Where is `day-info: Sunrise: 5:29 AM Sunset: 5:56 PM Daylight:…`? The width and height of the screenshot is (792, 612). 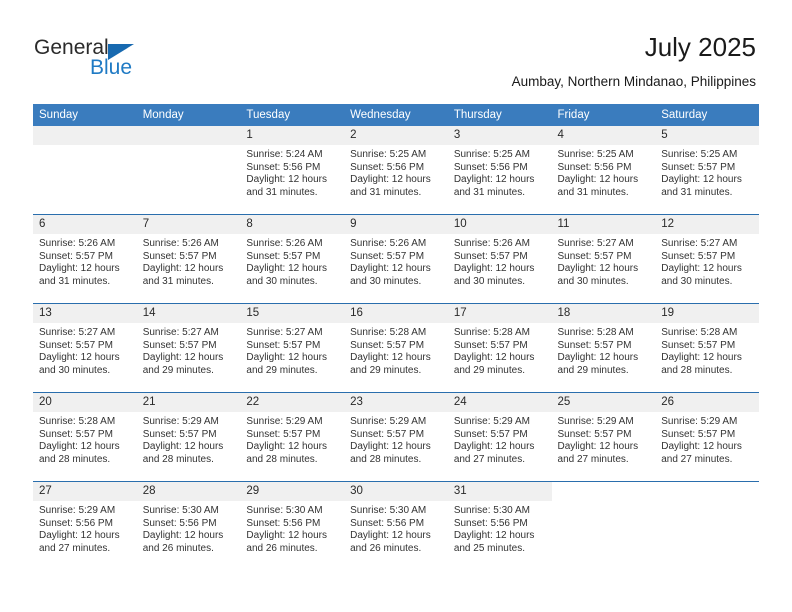
day-info: Sunrise: 5:29 AM Sunset: 5:56 PM Daylight:… is located at coordinates (85, 528).